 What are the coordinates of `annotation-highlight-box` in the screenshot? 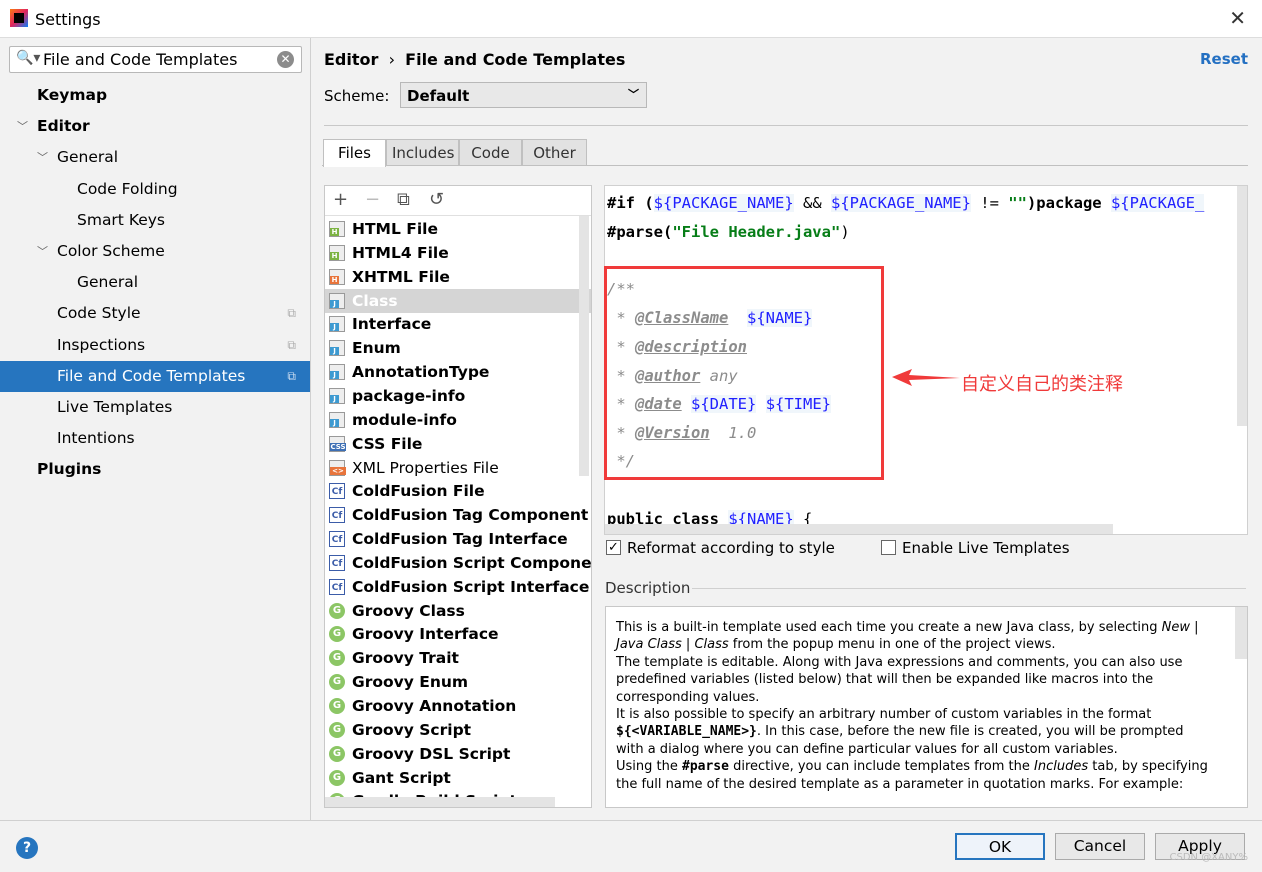 It's located at (744, 373).